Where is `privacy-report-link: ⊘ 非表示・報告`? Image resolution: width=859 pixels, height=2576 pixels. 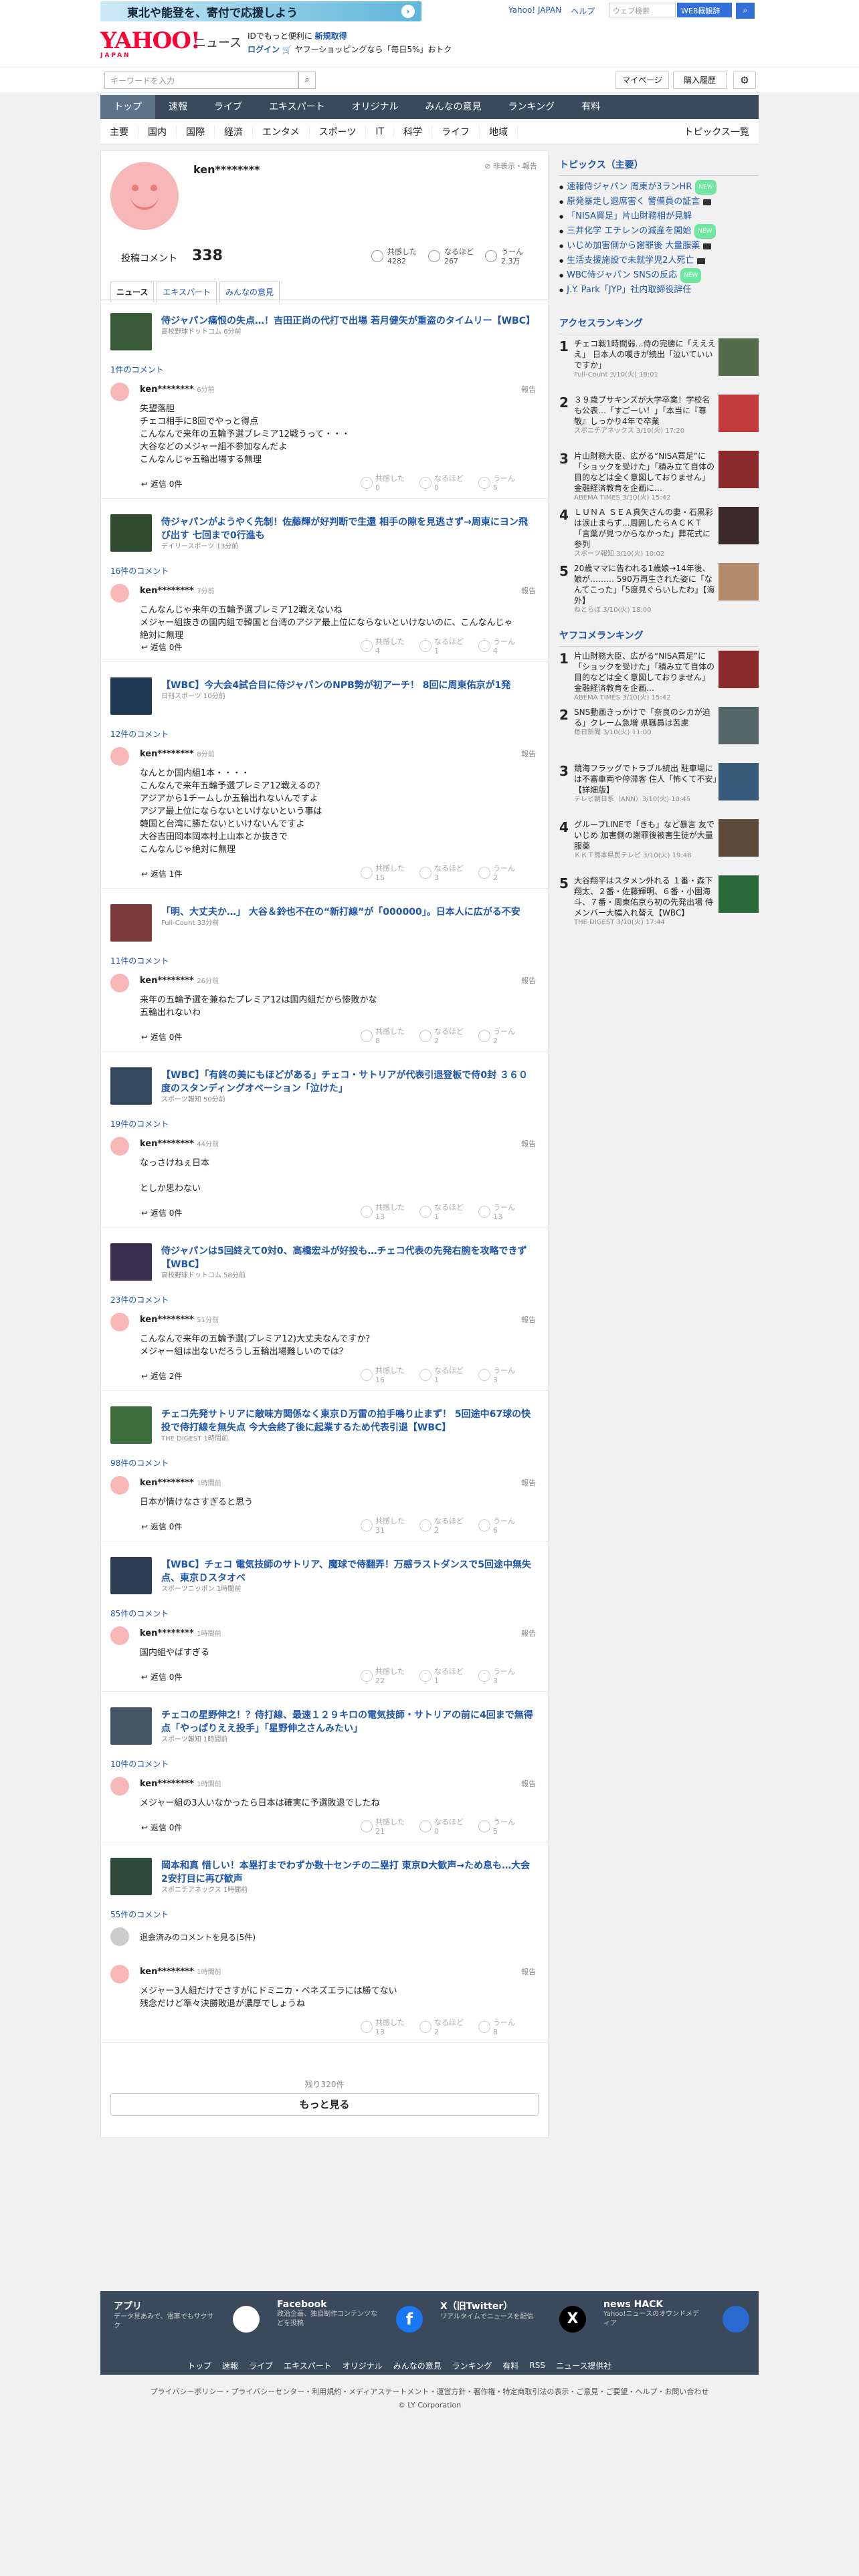 privacy-report-link: ⊘ 非表示・報告 is located at coordinates (510, 166).